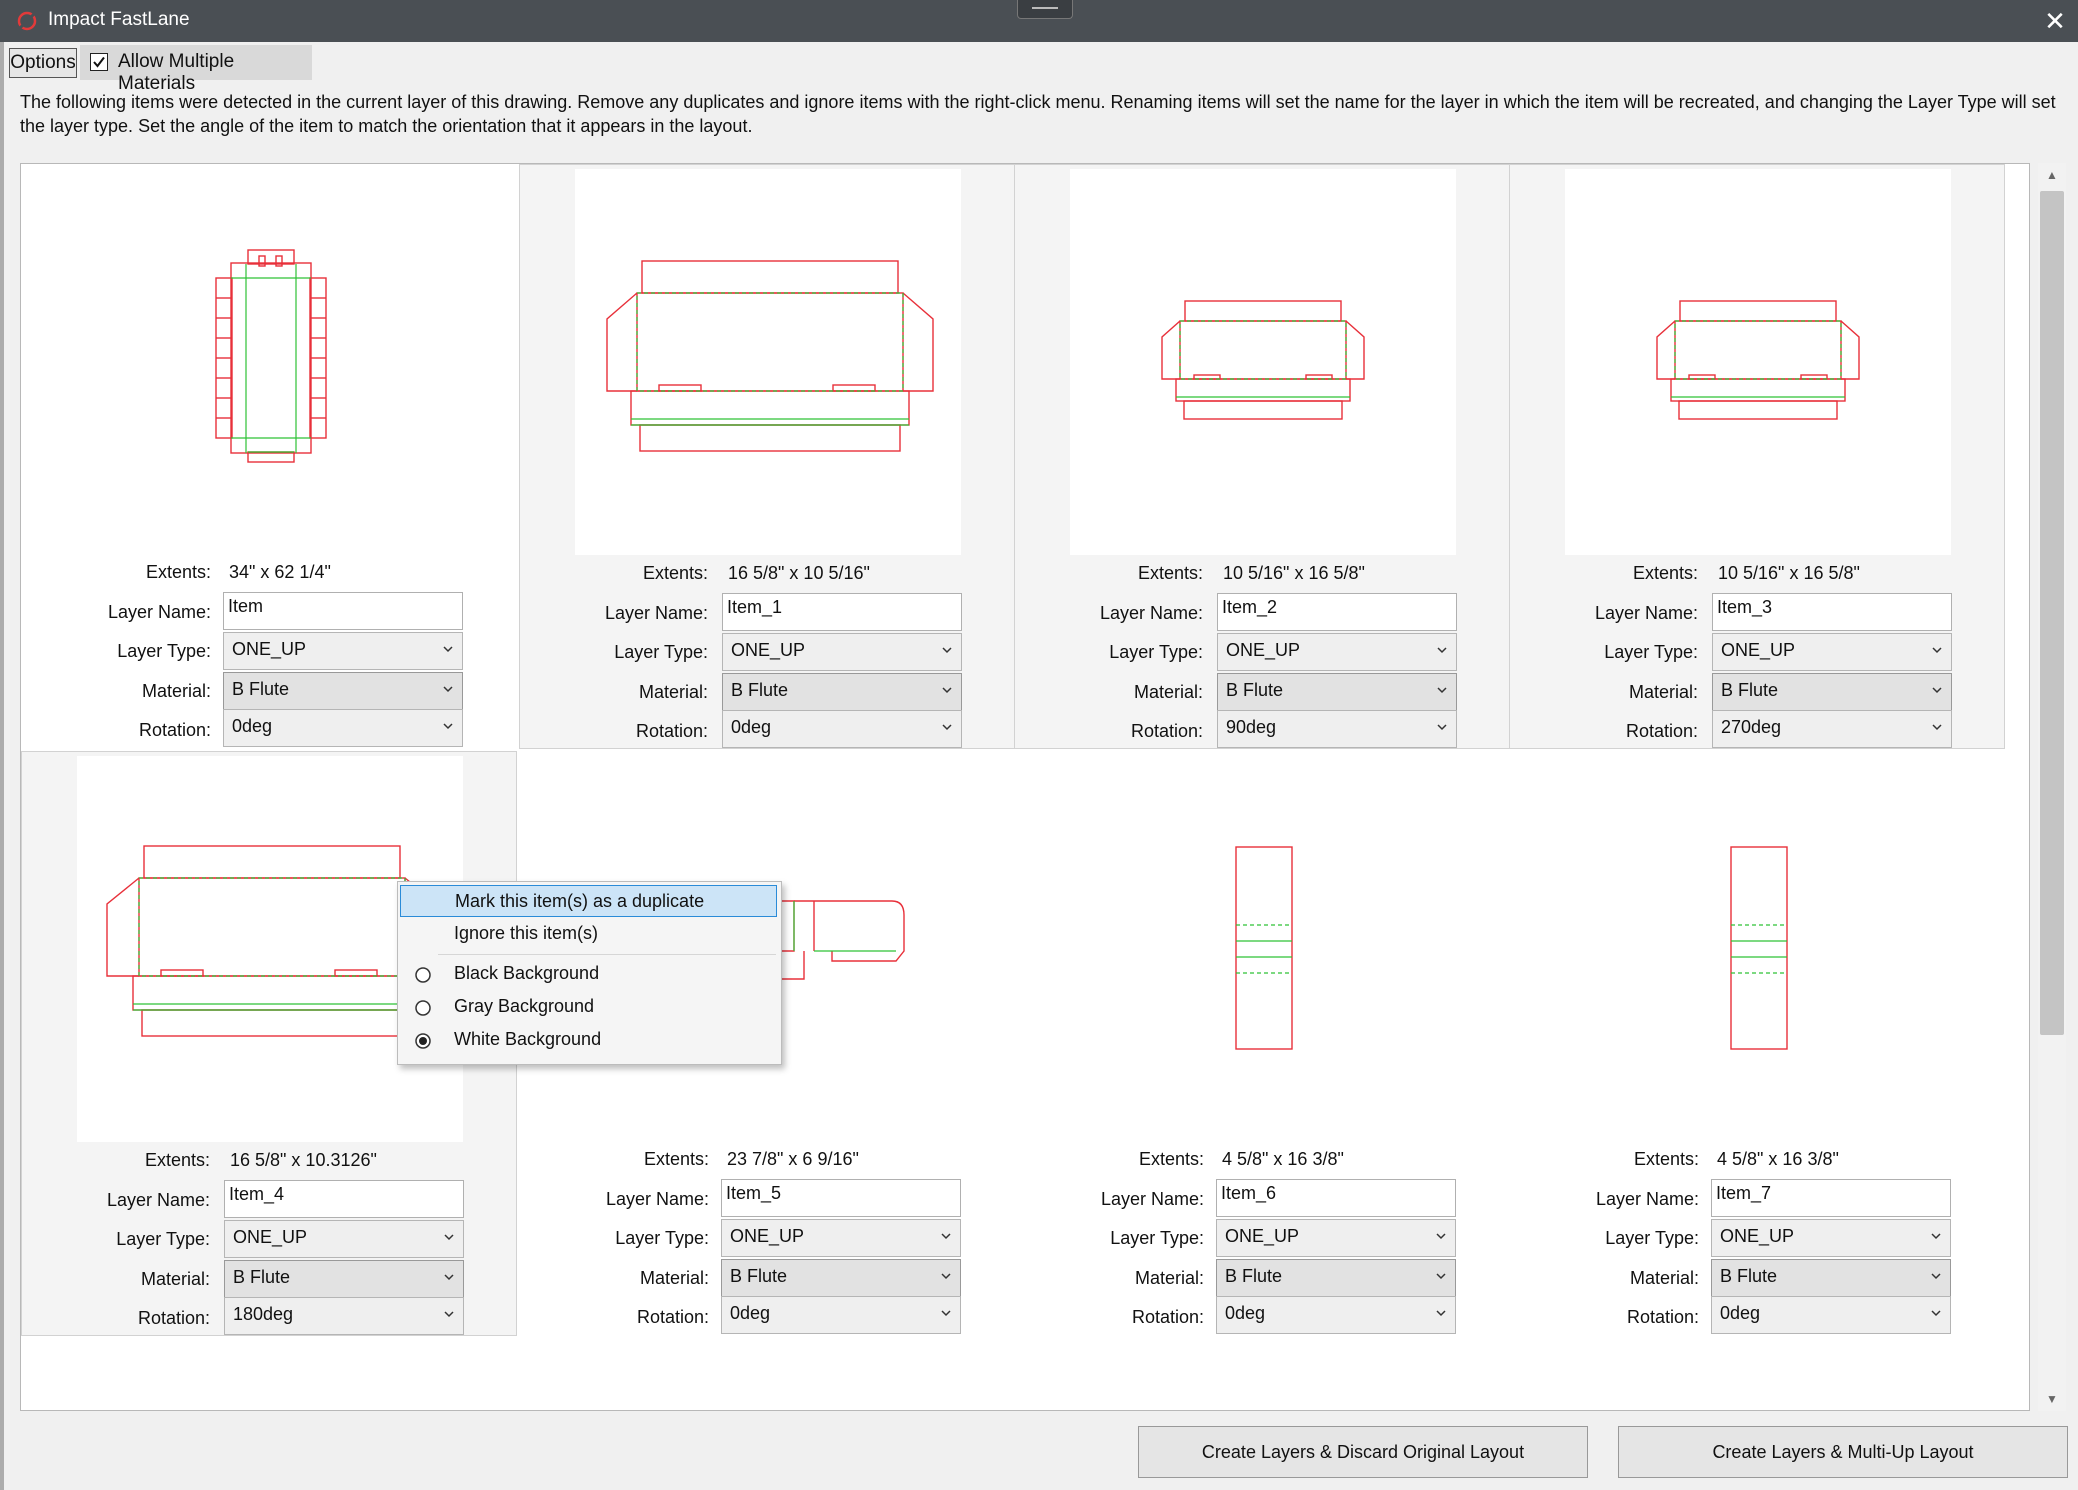 The height and width of the screenshot is (1490, 2078). I want to click on layer-name-input: Item_4, so click(344, 1199).